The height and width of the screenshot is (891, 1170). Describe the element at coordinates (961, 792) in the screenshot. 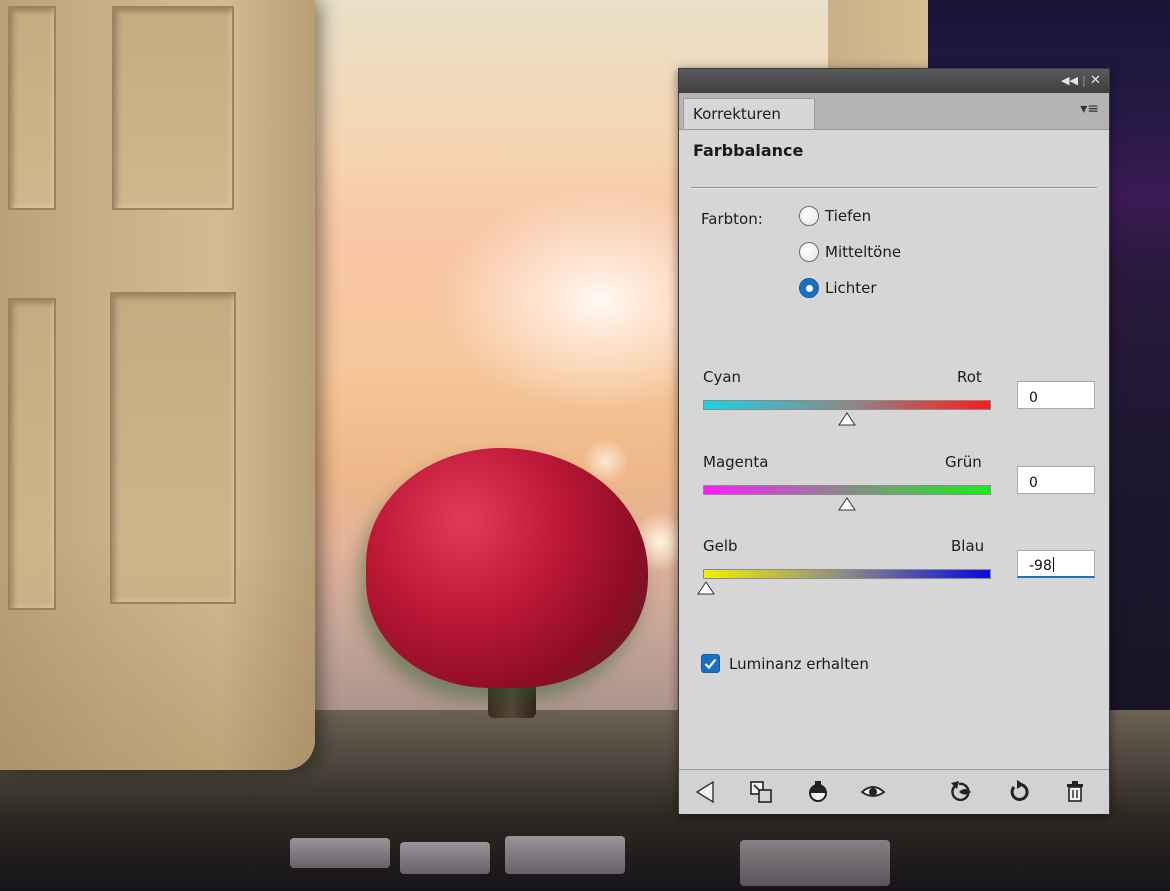

I see `reset-previous-icon` at that location.